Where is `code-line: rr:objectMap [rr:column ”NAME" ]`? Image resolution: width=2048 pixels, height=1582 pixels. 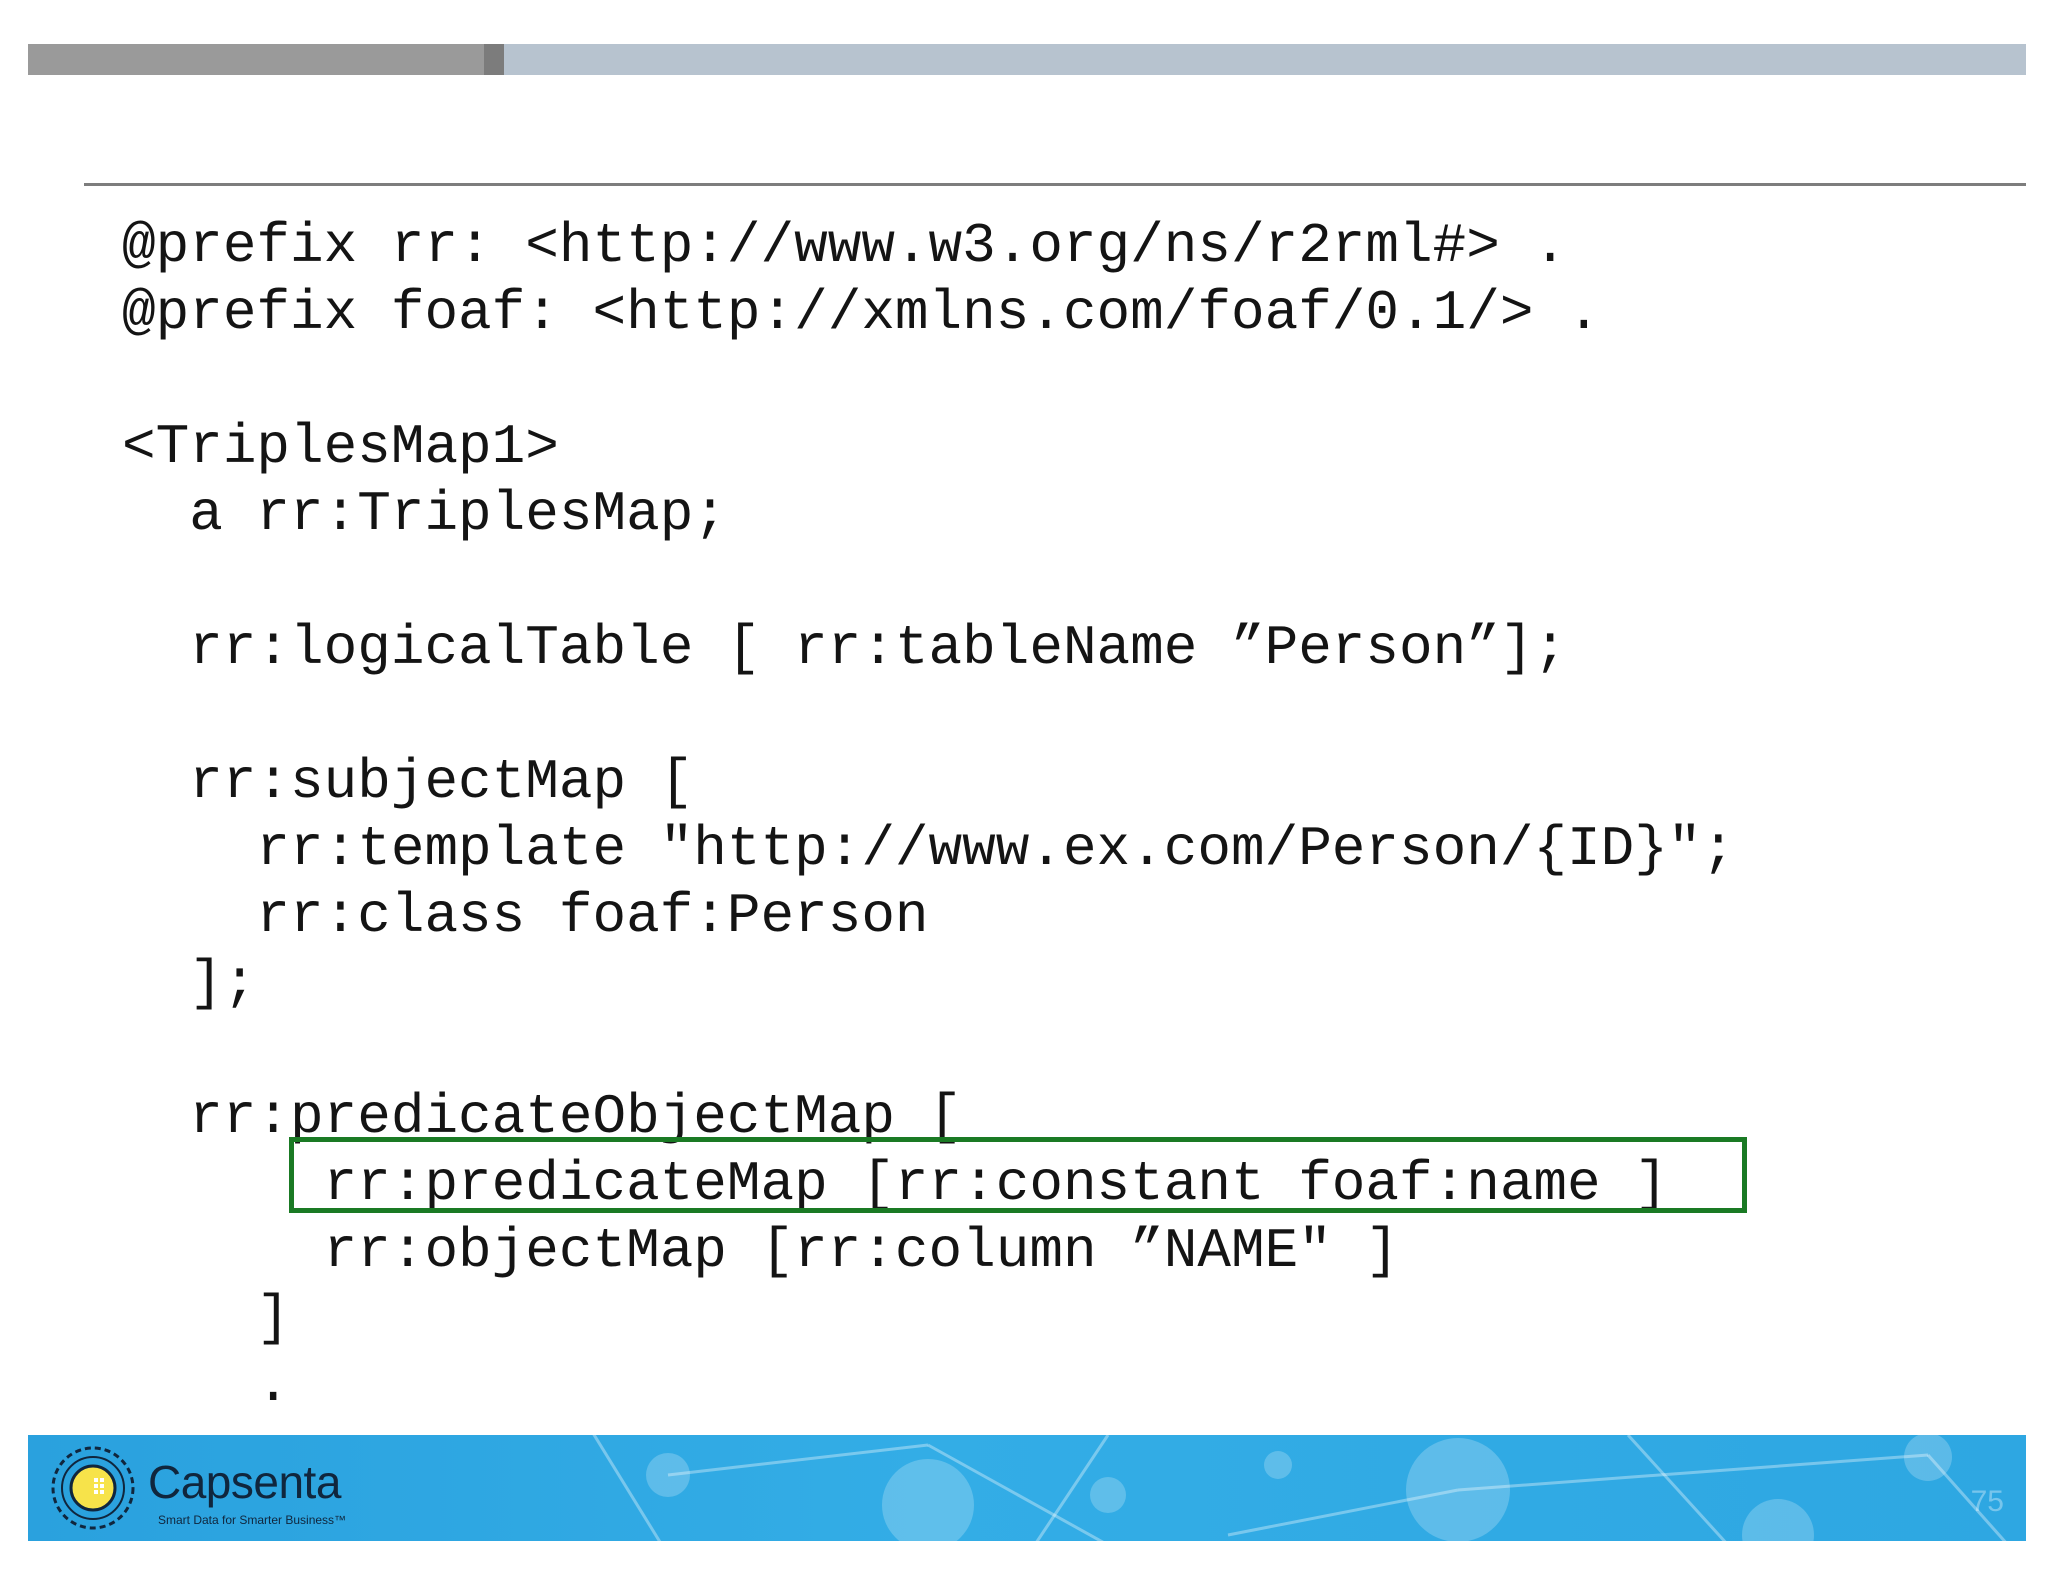
code-line: rr:objectMap [rr:column ”NAME" ] is located at coordinates (761, 1251).